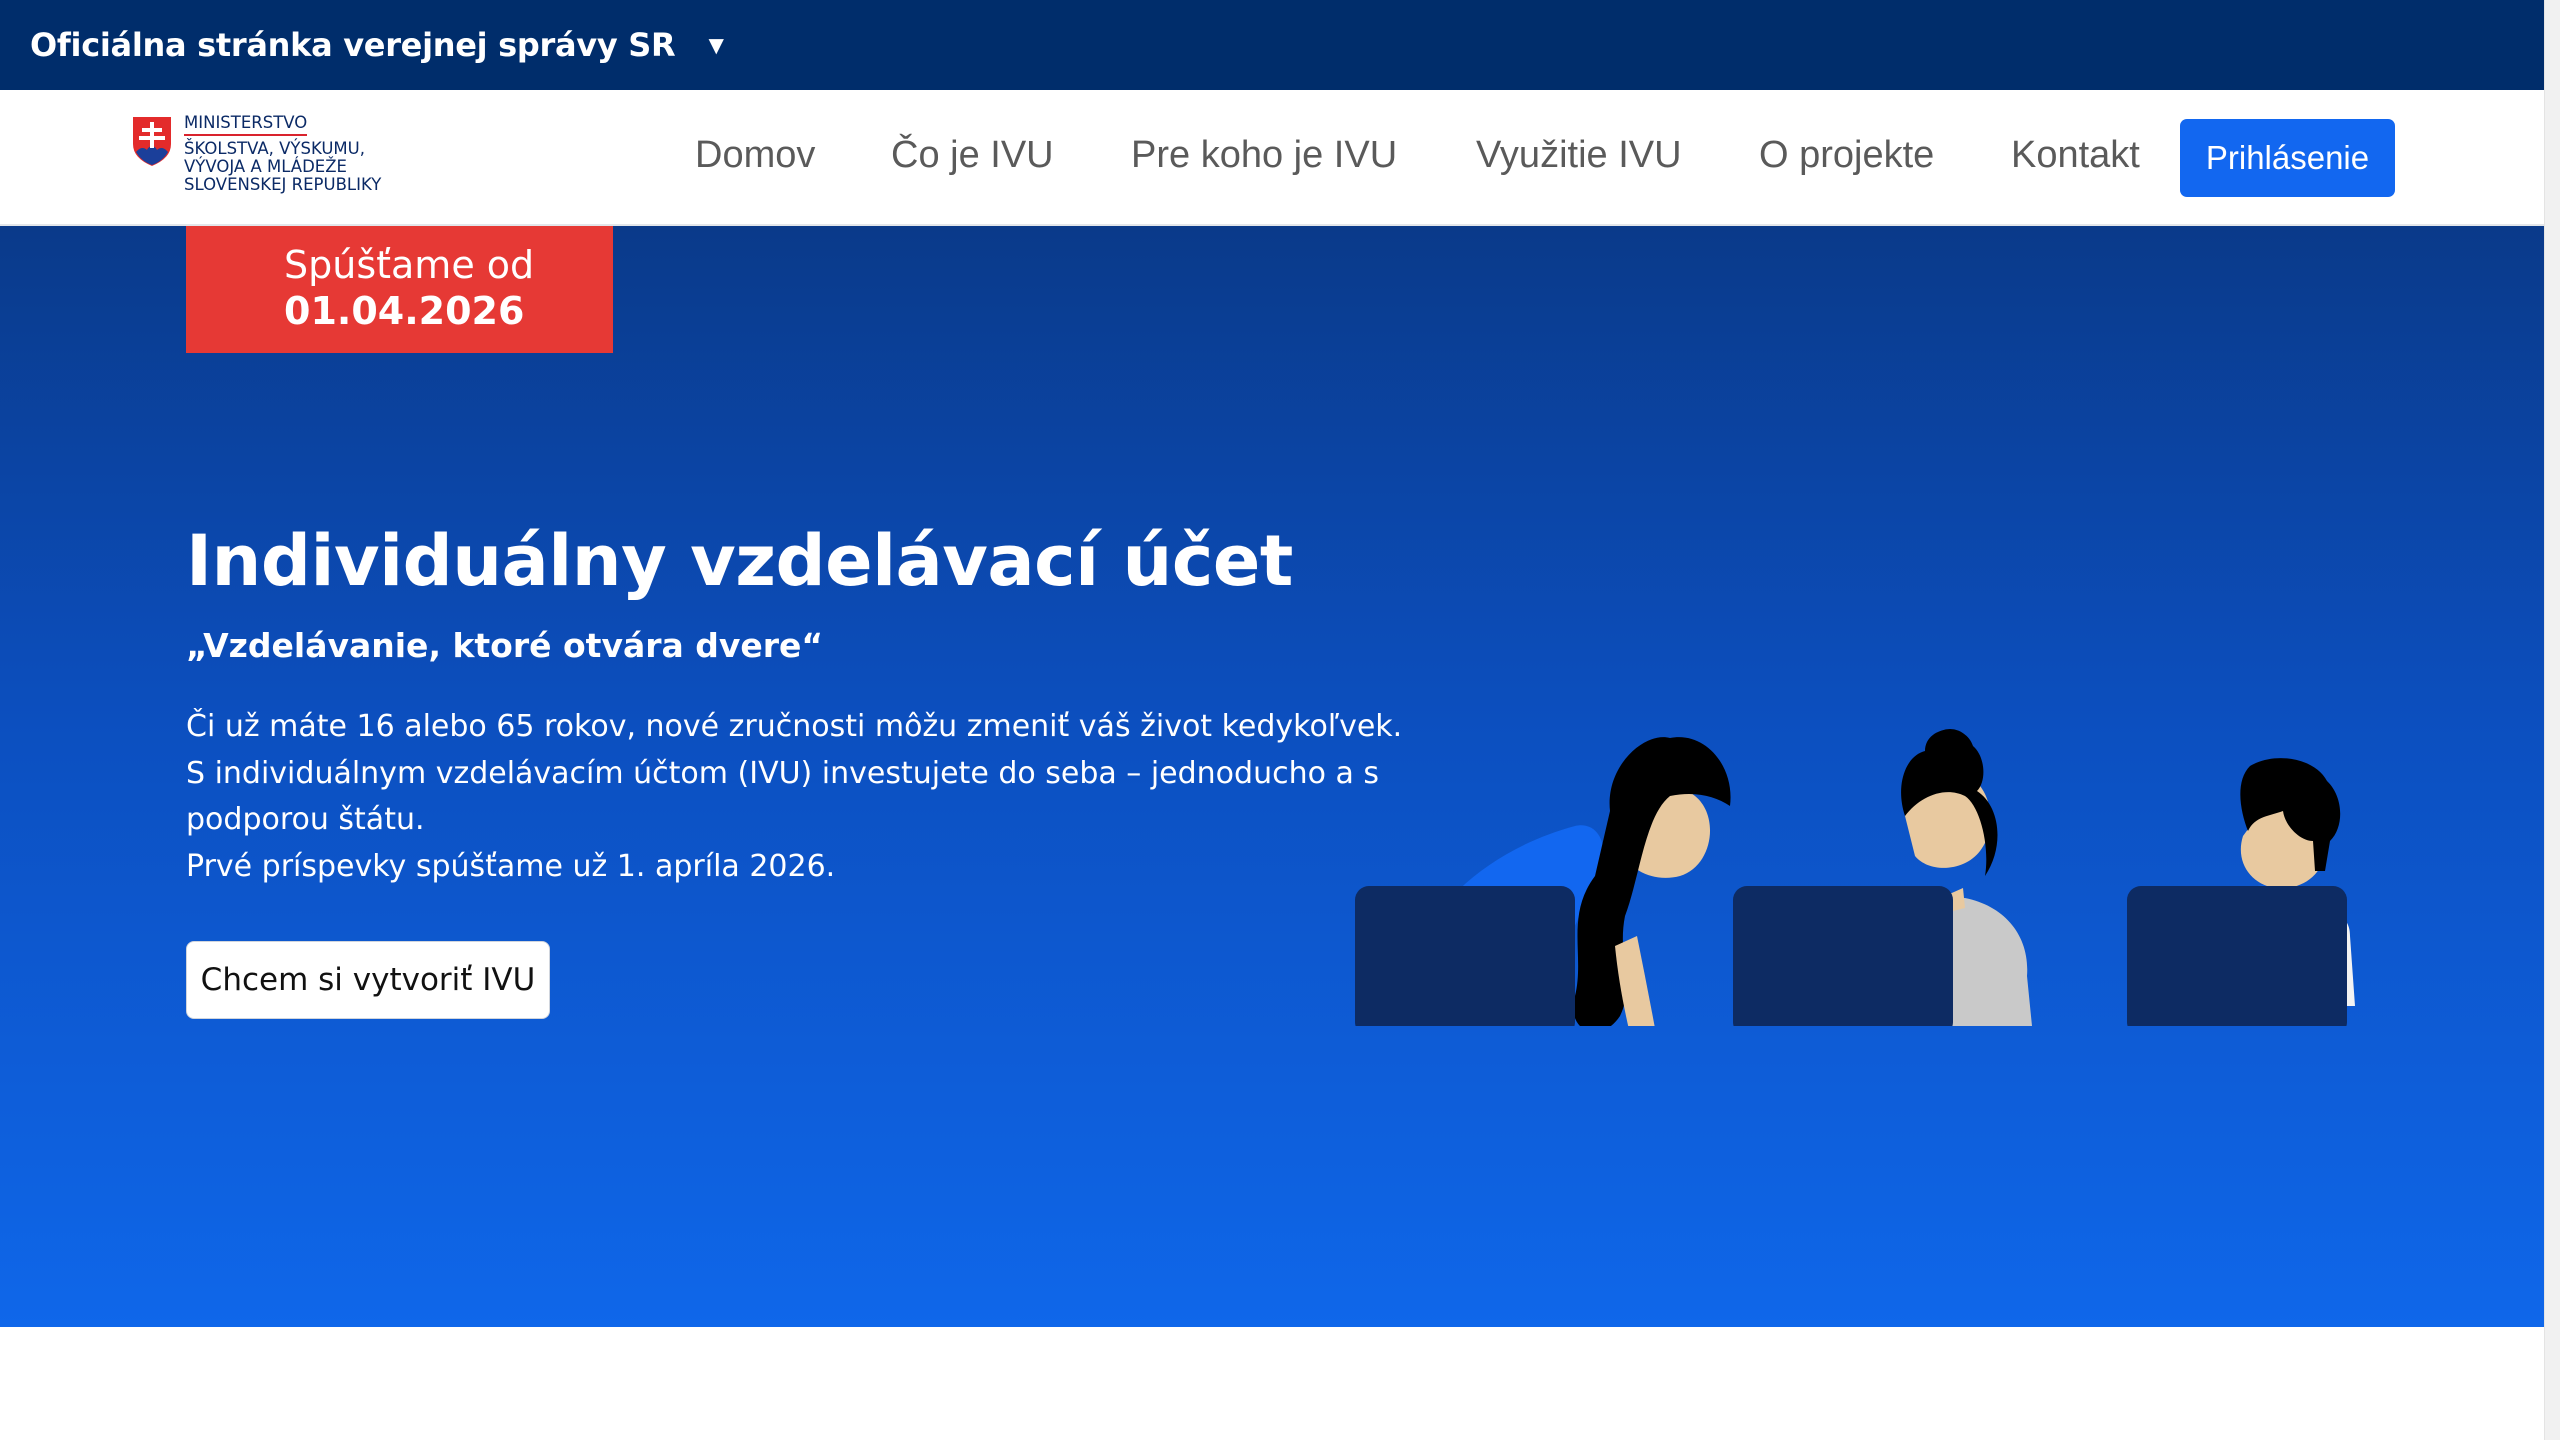  What do you see at coordinates (1855, 877) in the screenshot?
I see `three-people-at-laptops-illustration` at bounding box center [1855, 877].